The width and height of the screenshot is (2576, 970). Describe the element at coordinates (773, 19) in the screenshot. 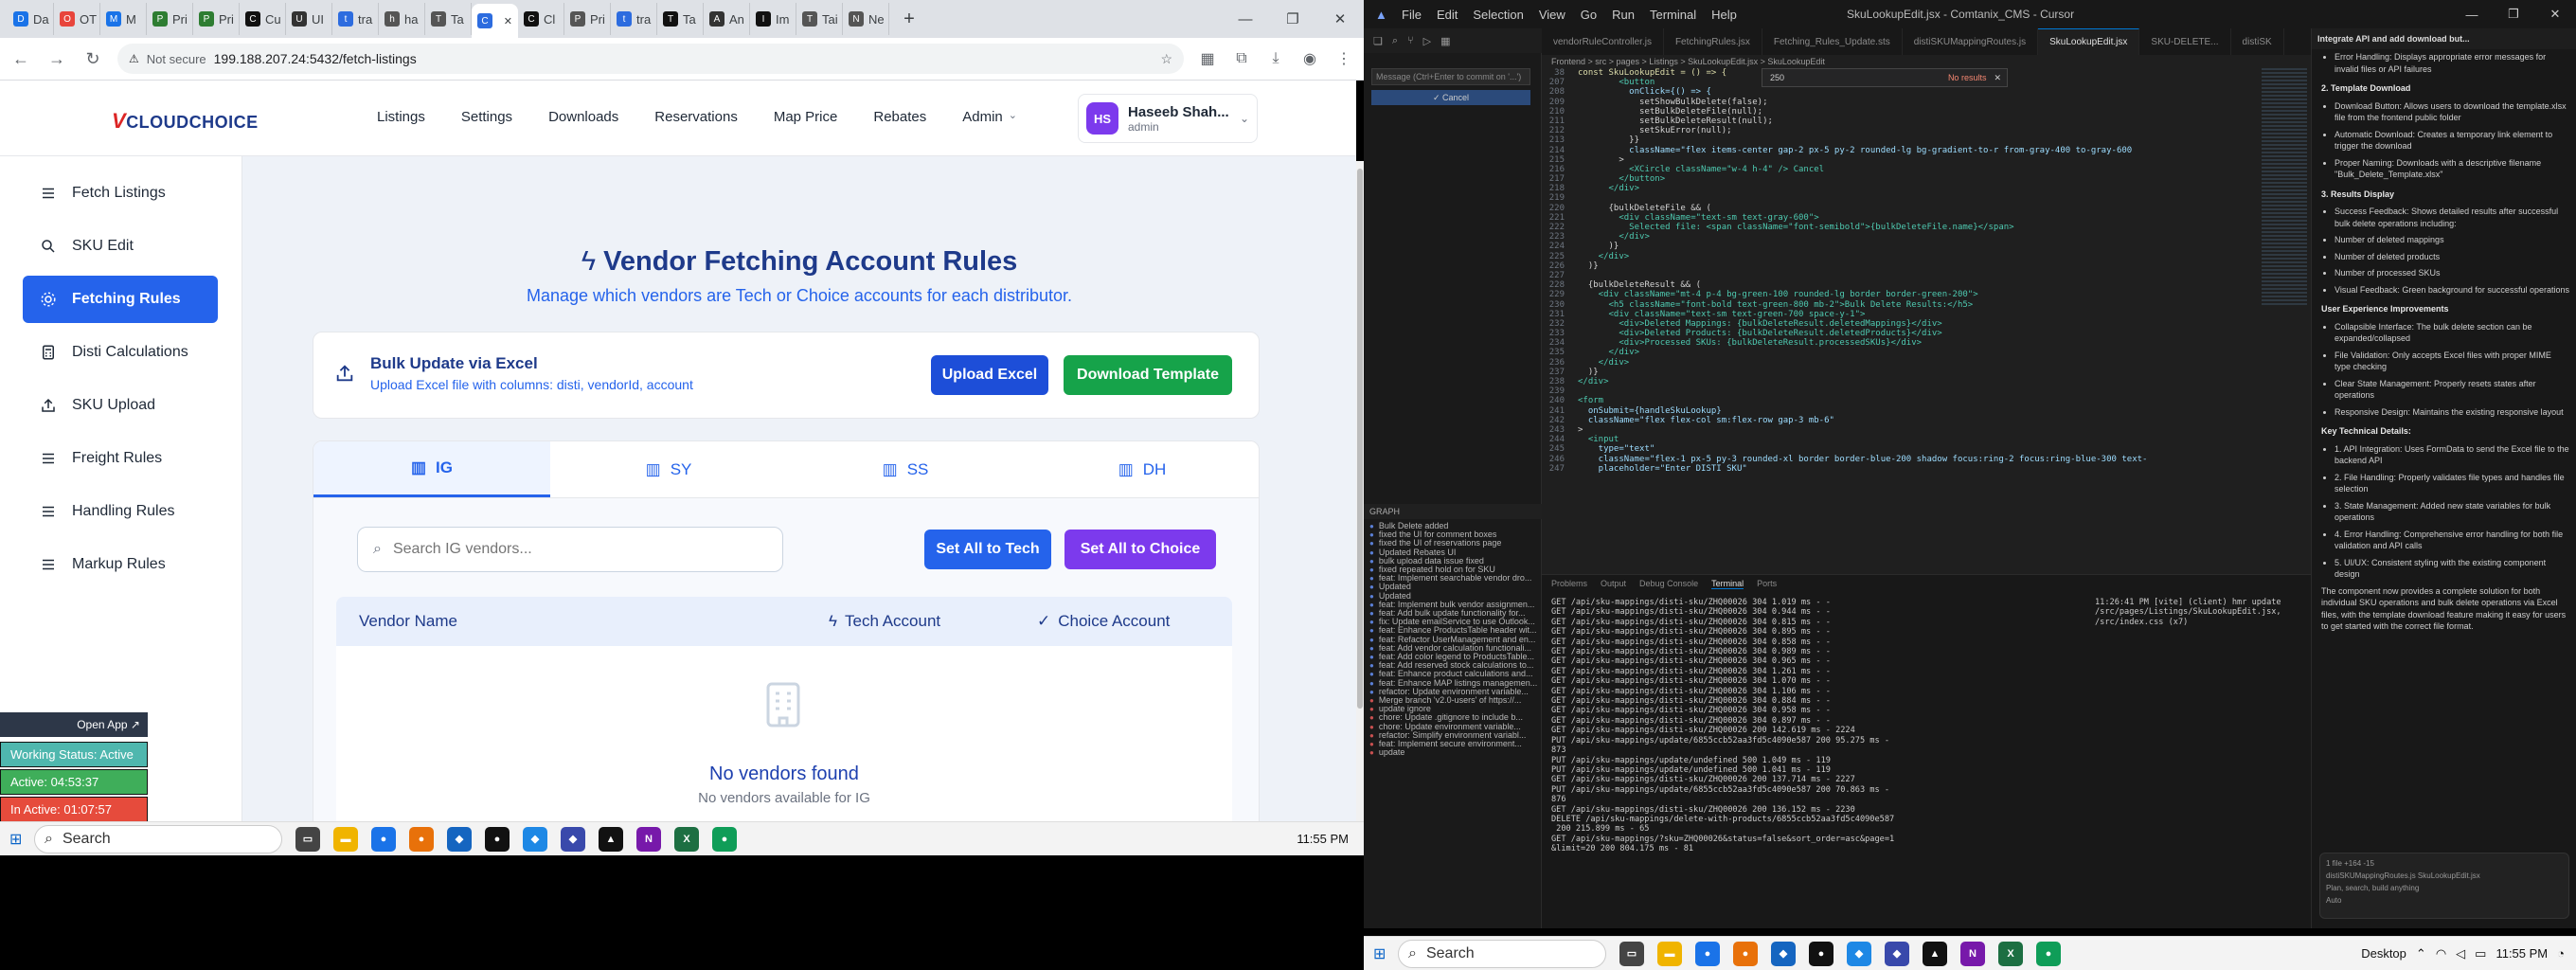

I see `browser-tab: I Im` at that location.